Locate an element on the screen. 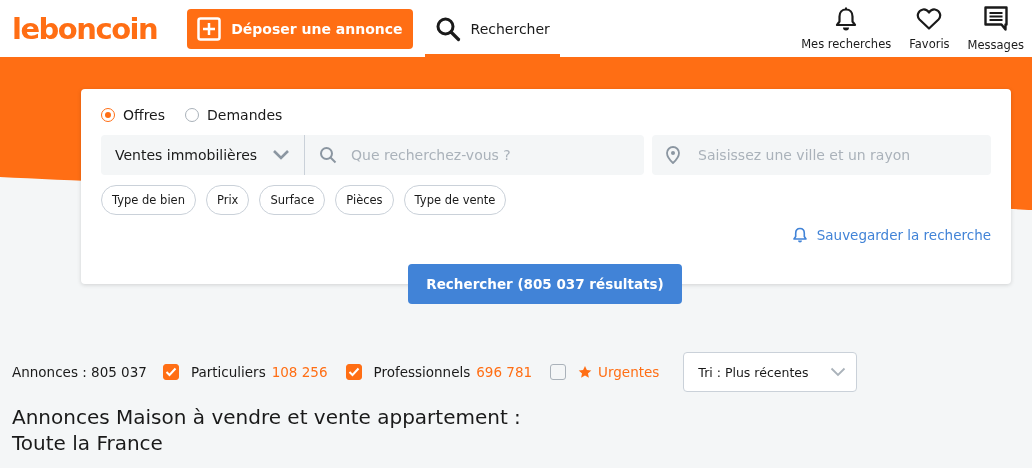 This screenshot has height=468, width=1032. ad-count: Annonces : 805 037 is located at coordinates (79, 372).